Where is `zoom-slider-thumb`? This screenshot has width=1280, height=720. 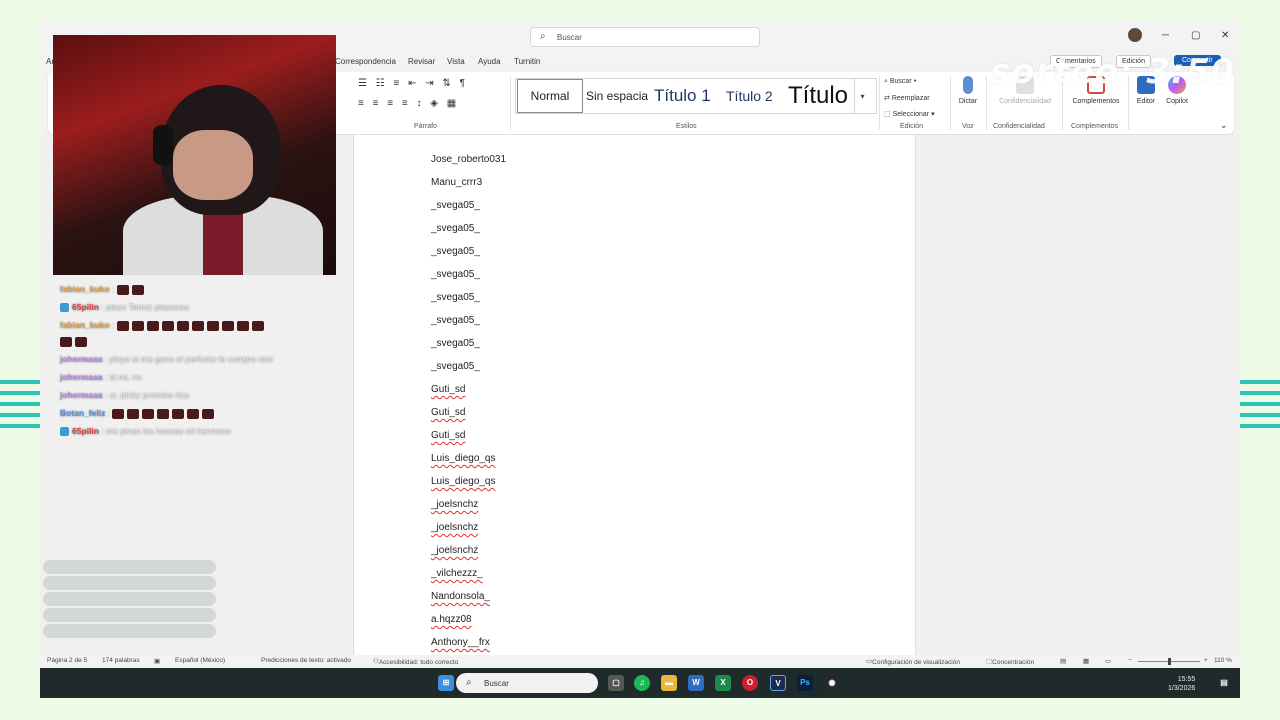 zoom-slider-thumb is located at coordinates (1169, 661).